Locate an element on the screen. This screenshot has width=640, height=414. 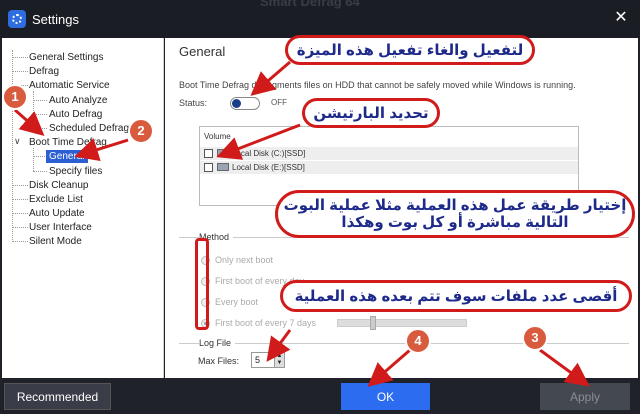
section-title: General is located at coordinates (202, 51).